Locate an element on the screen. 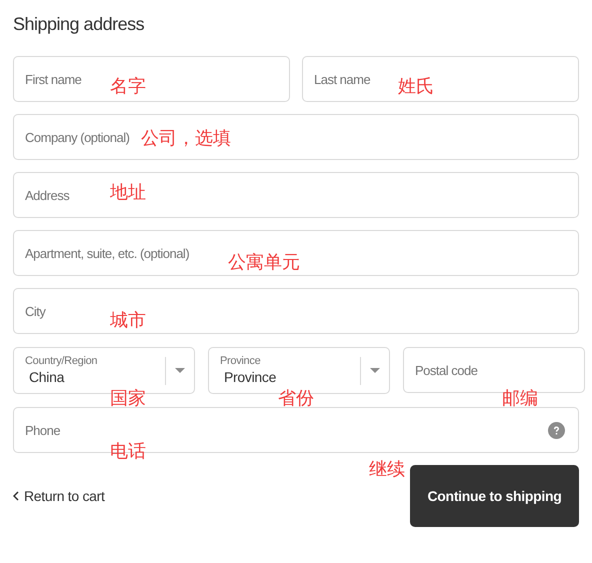  chevron-left-icon is located at coordinates (16, 496).